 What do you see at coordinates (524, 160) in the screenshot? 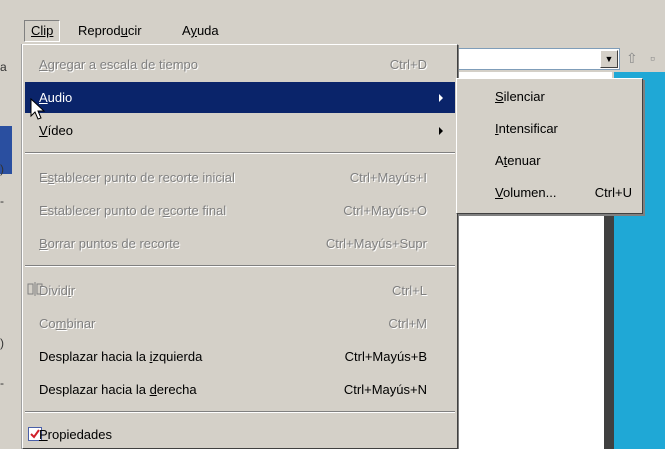
I see `label-post: enuar` at bounding box center [524, 160].